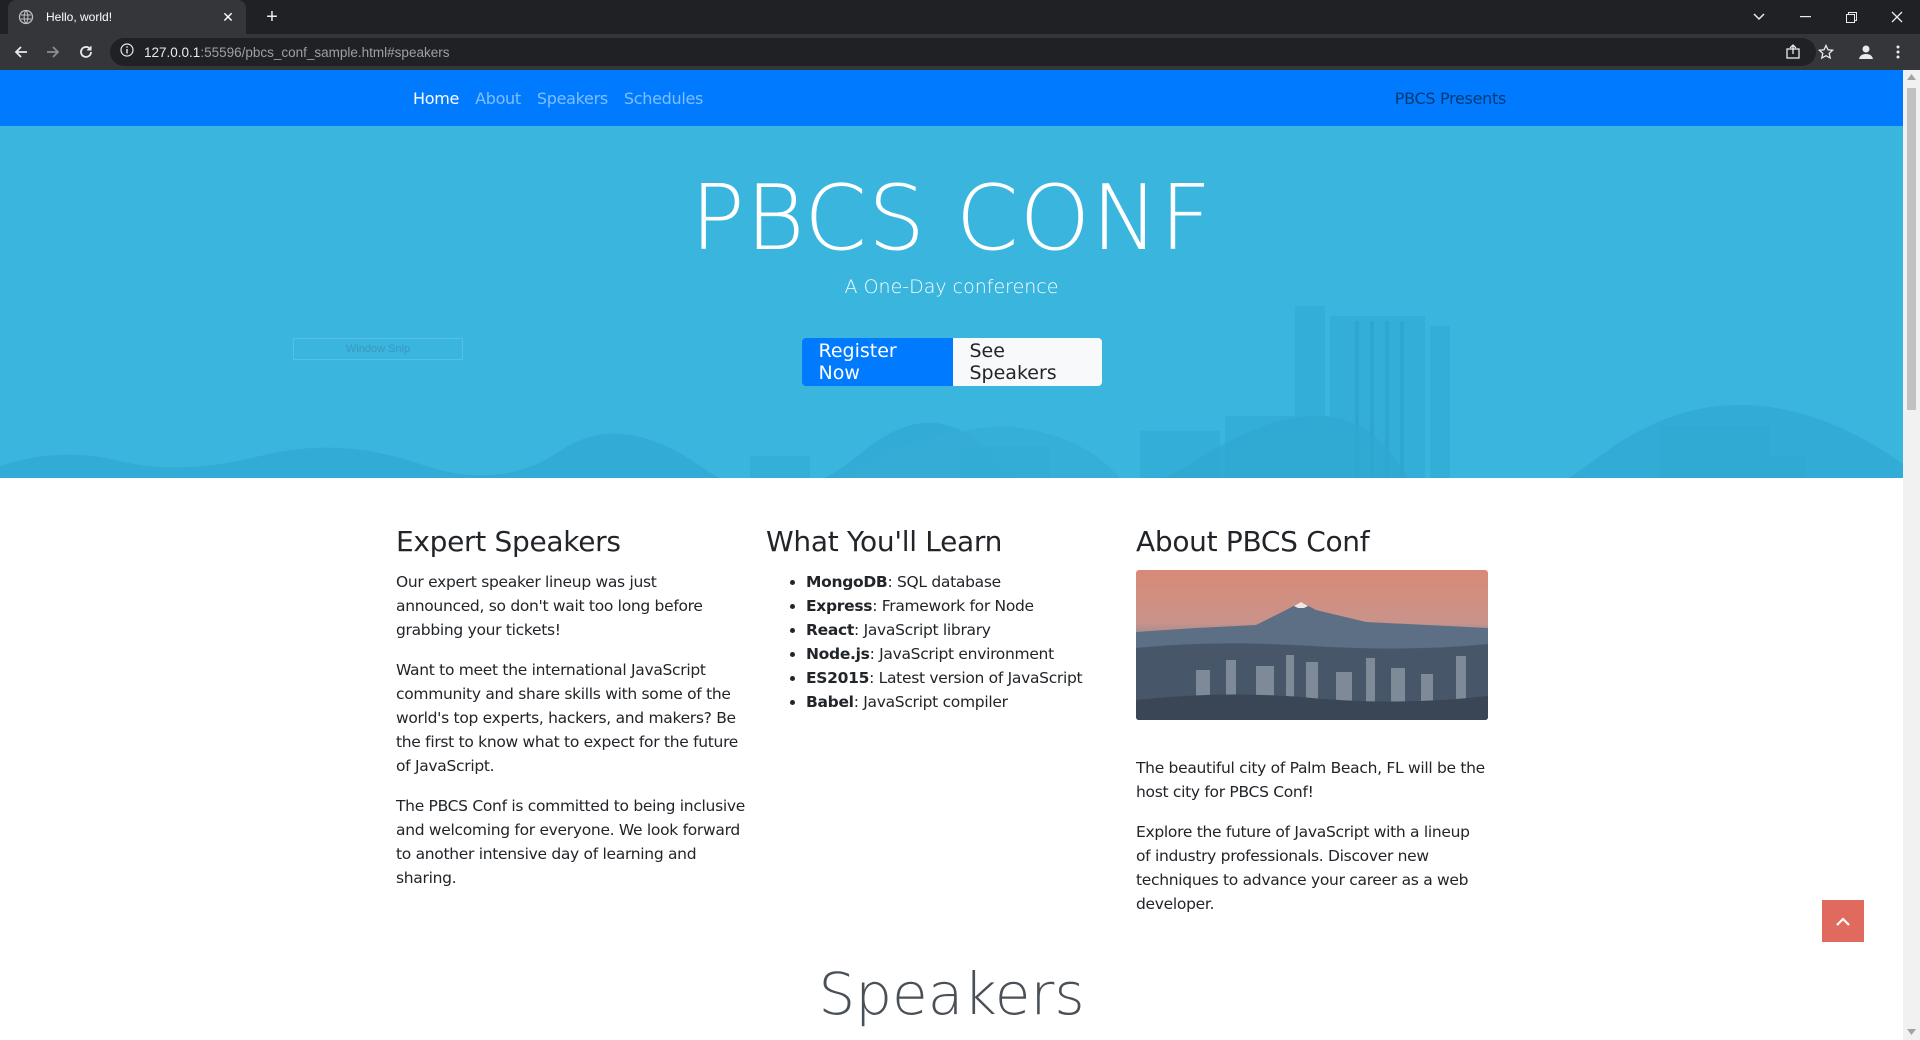  I want to click on list-item: Babel: JavaScript compiler, so click(971, 702).